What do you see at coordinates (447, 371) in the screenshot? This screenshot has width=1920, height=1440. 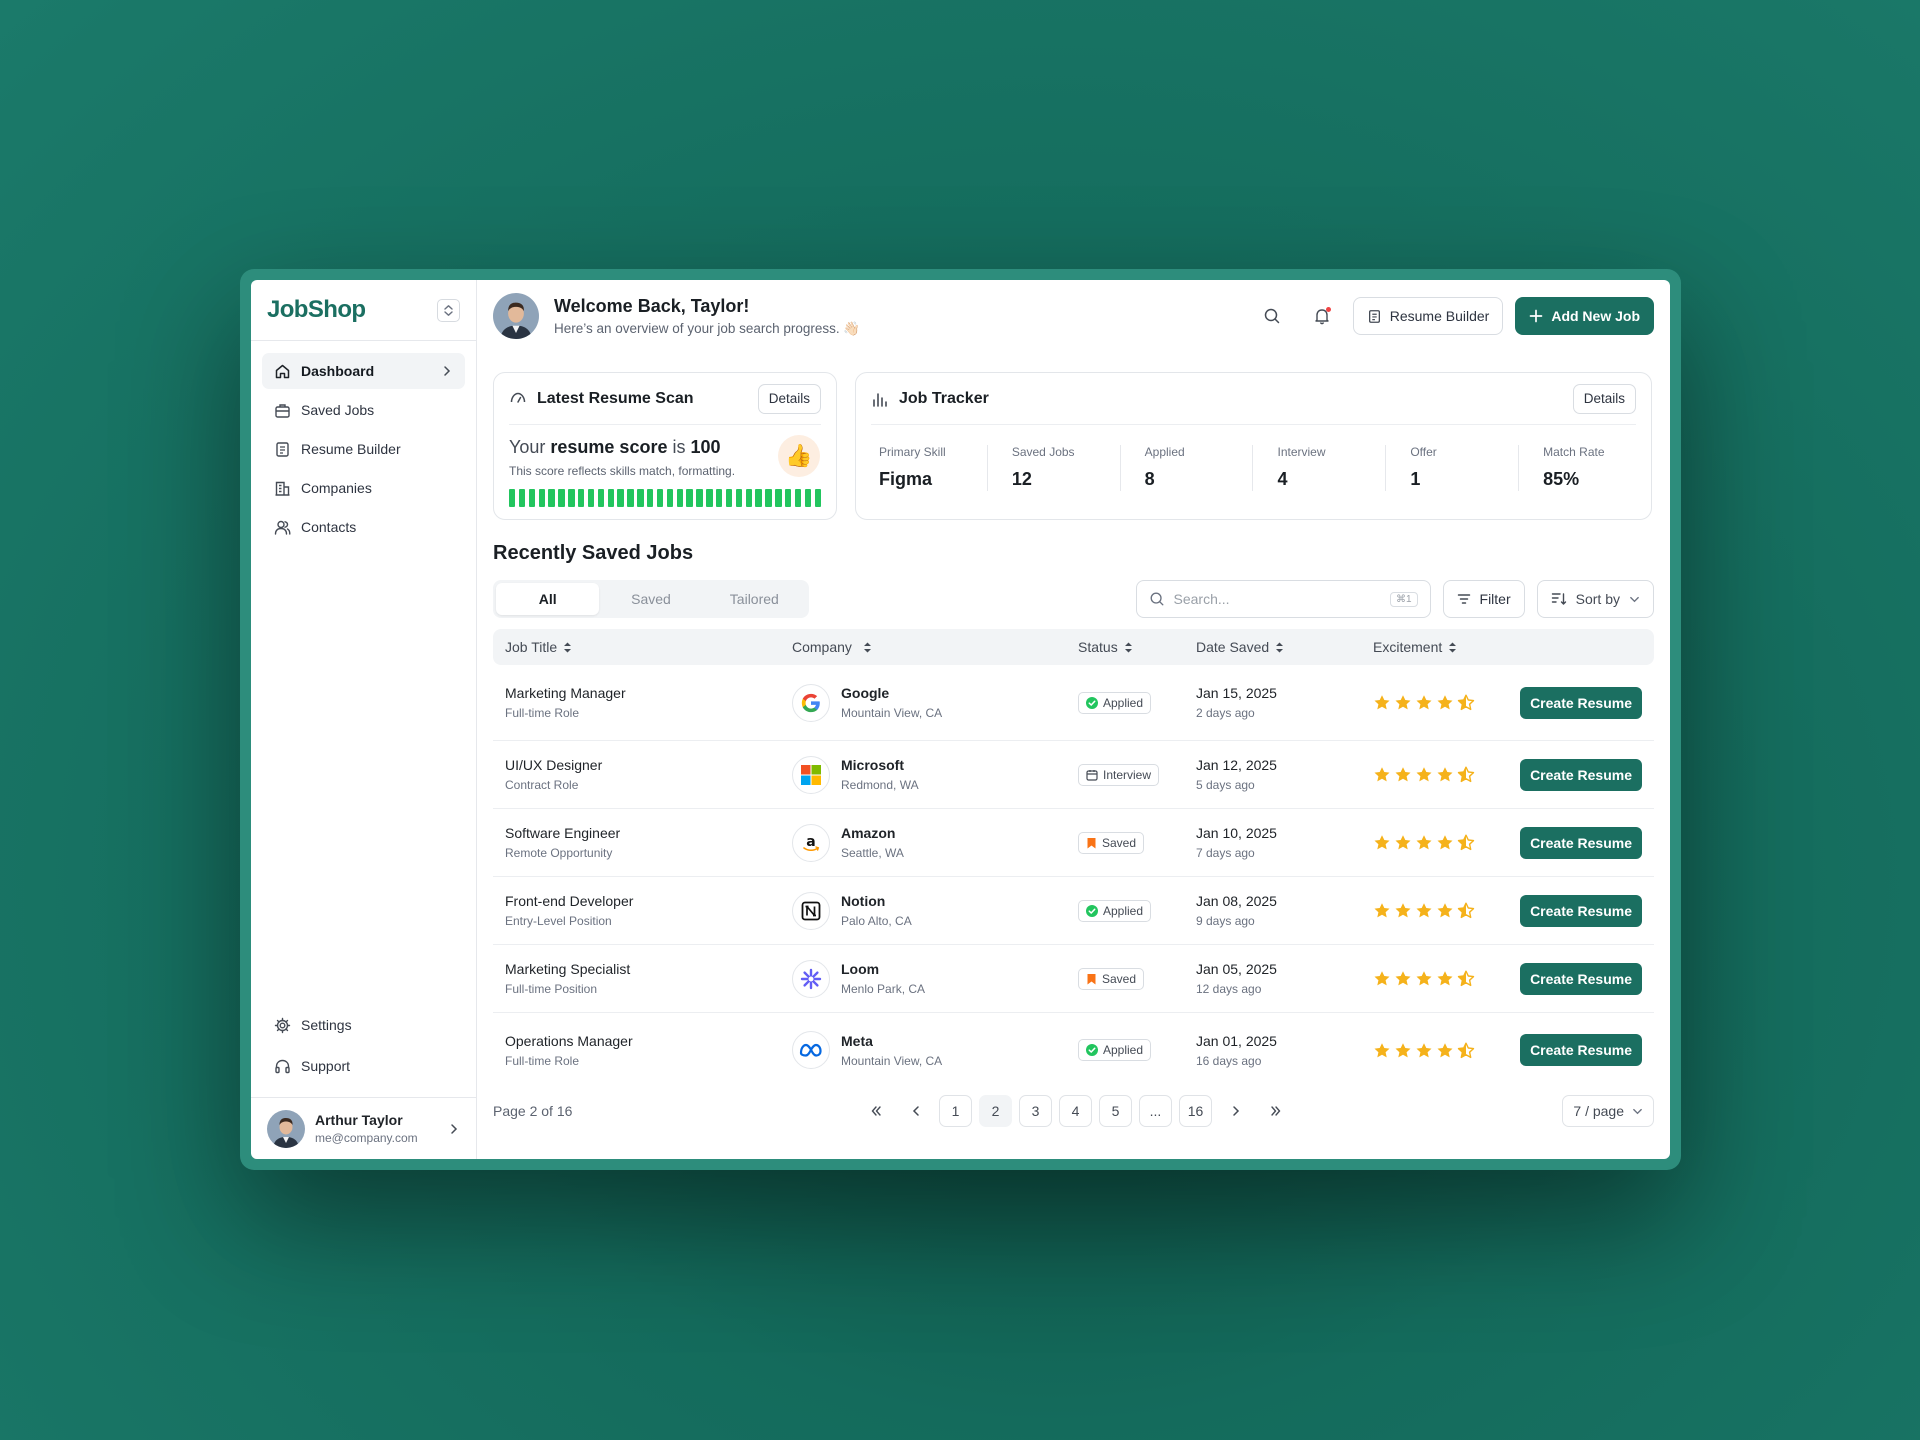 I see `chevron-right-icon` at bounding box center [447, 371].